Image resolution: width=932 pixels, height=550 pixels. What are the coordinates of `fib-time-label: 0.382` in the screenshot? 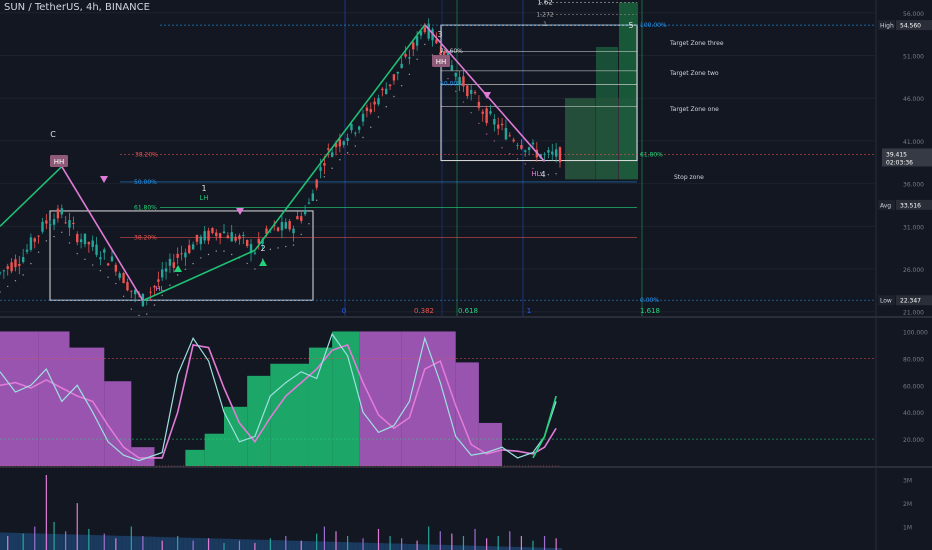 It's located at (424, 311).